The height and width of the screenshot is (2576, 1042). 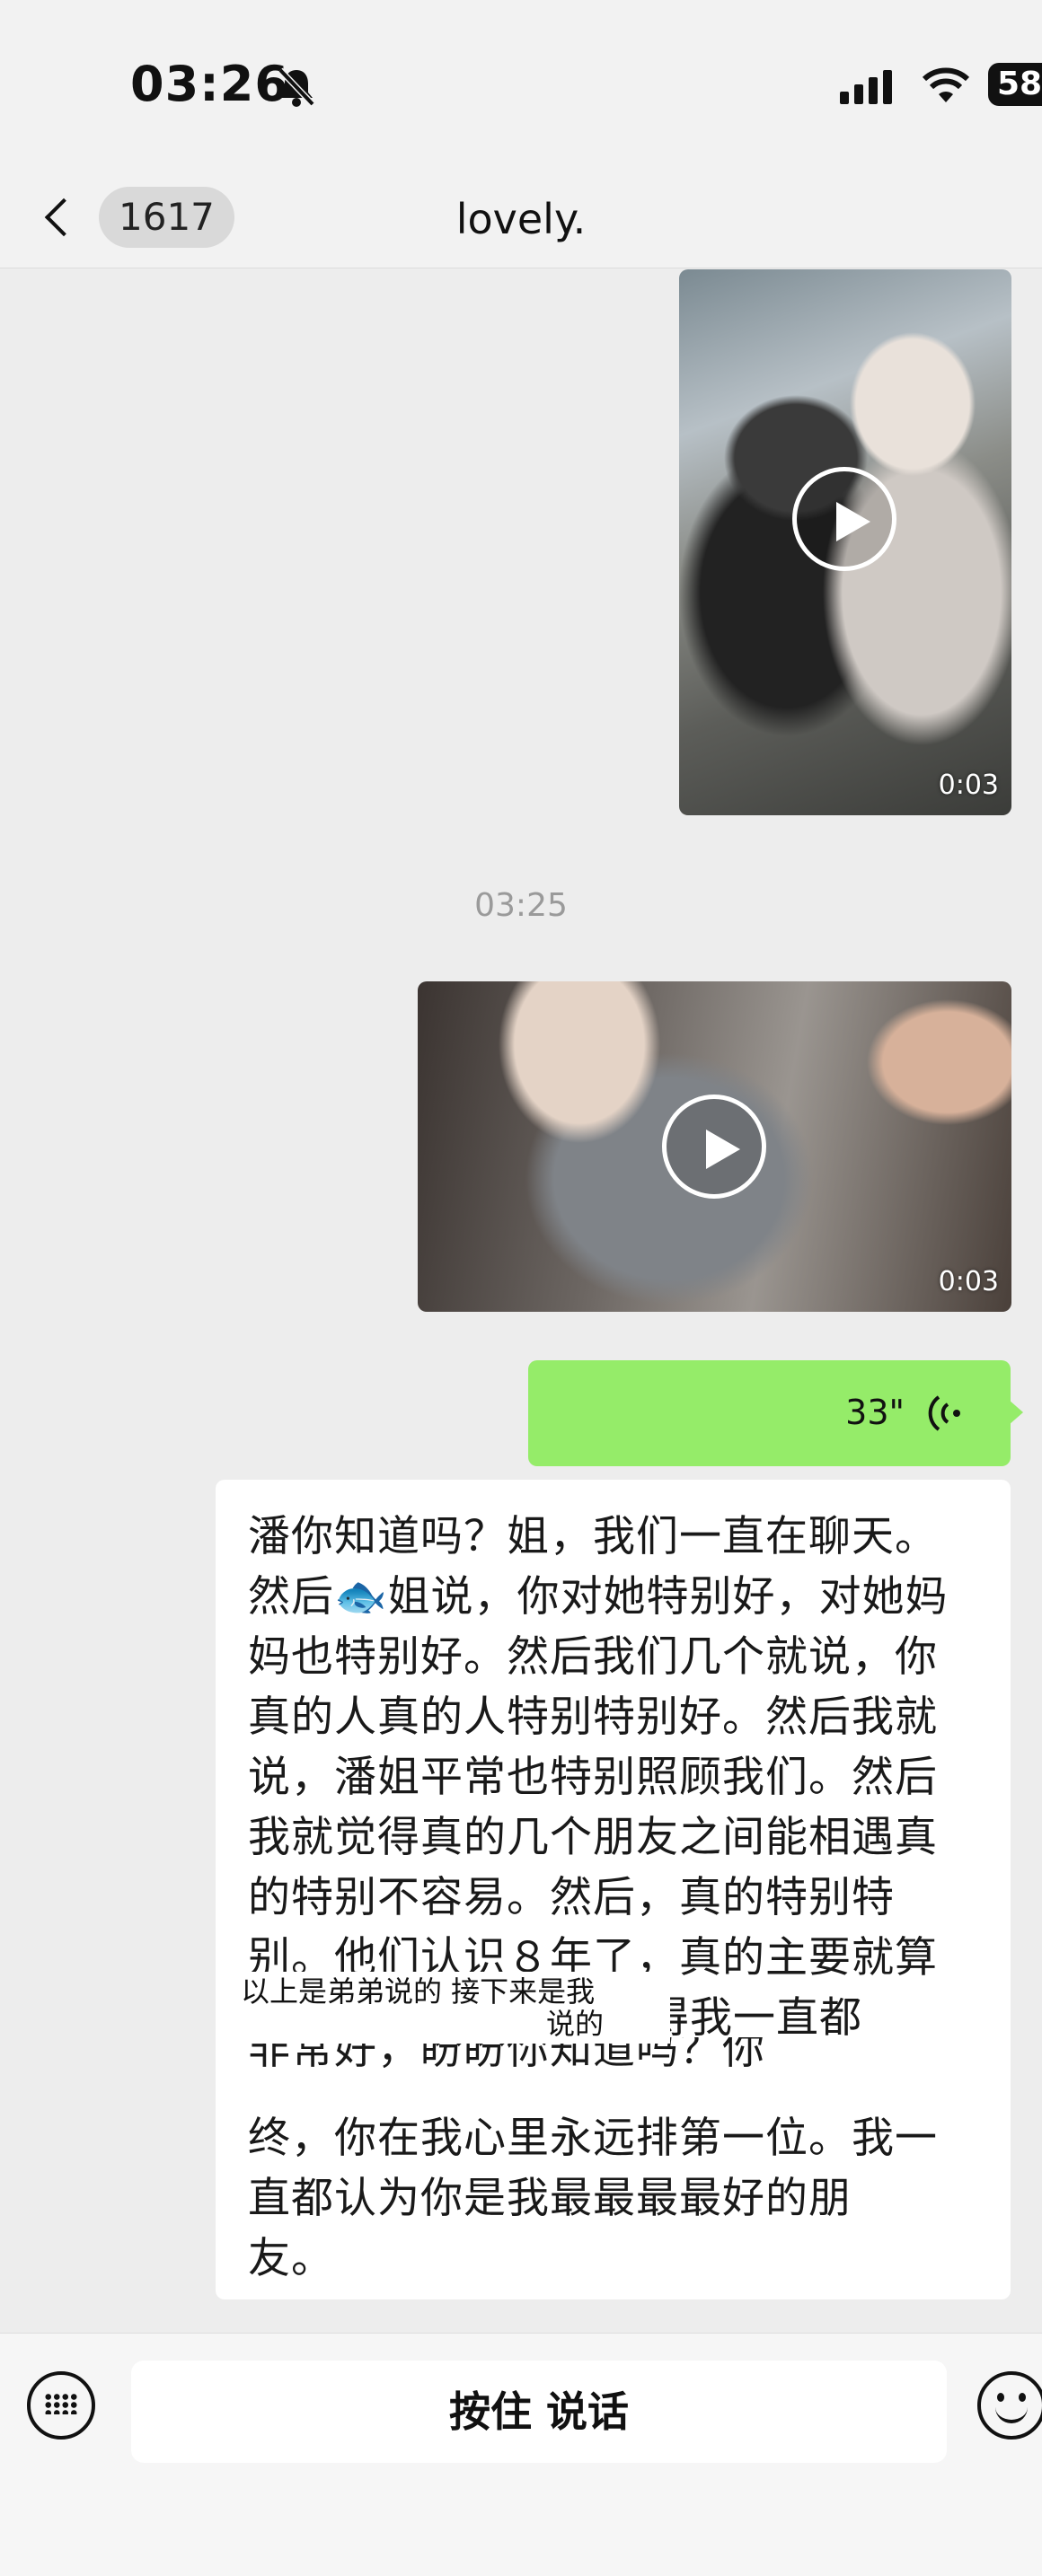 I want to click on text-line: 终，你在我心里永远排第一位。我一, so click(x=593, y=2138).